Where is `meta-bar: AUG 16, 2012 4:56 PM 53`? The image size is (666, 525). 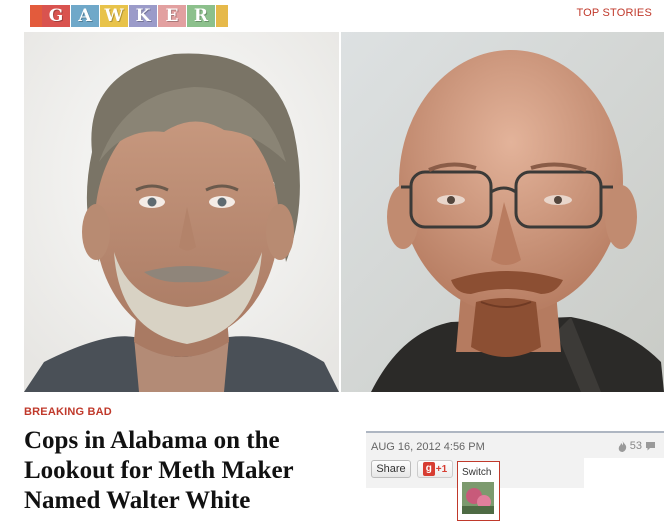
meta-bar: AUG 16, 2012 4:56 PM 53 is located at coordinates (515, 444).